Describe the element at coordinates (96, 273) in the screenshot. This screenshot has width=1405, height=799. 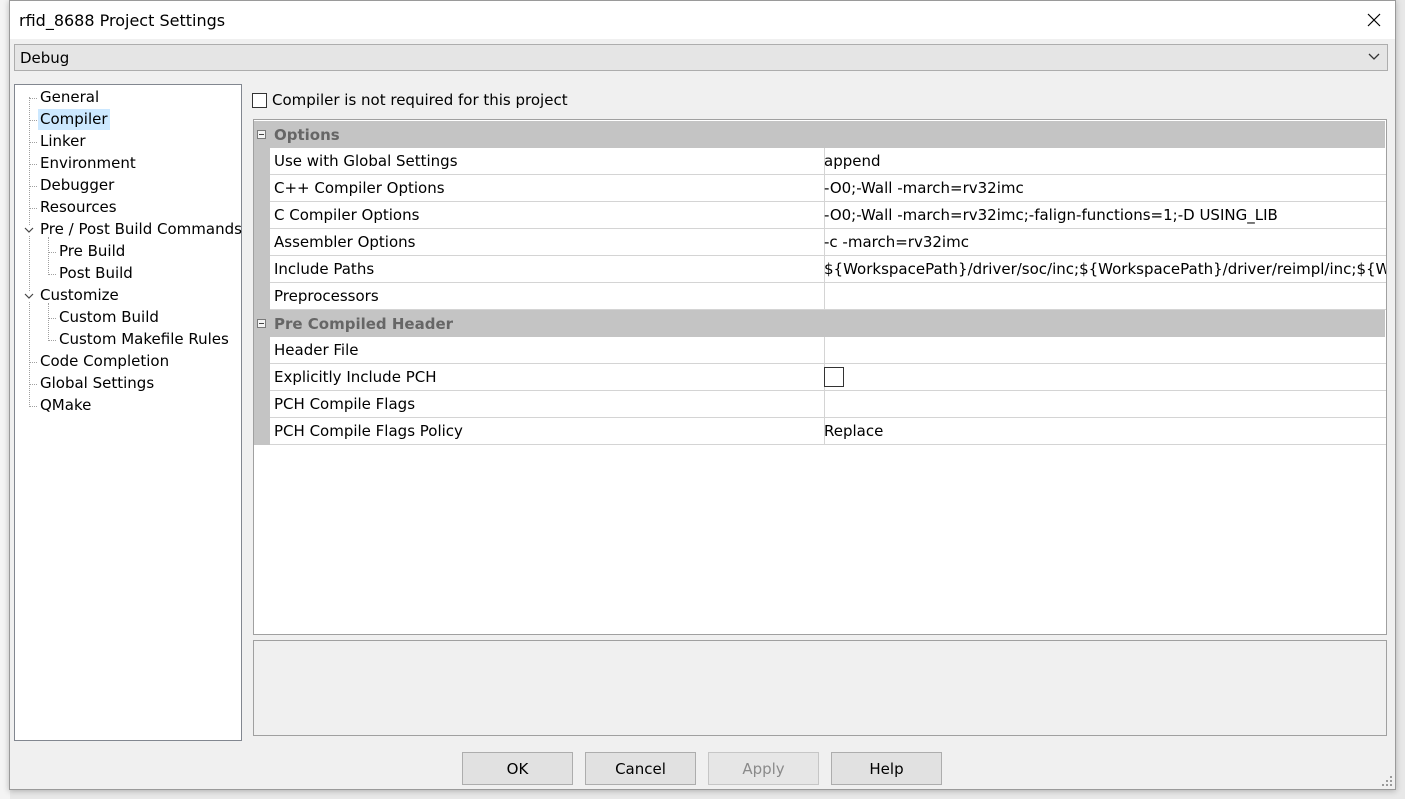
I see `tree-item-post-build: Post Build` at that location.